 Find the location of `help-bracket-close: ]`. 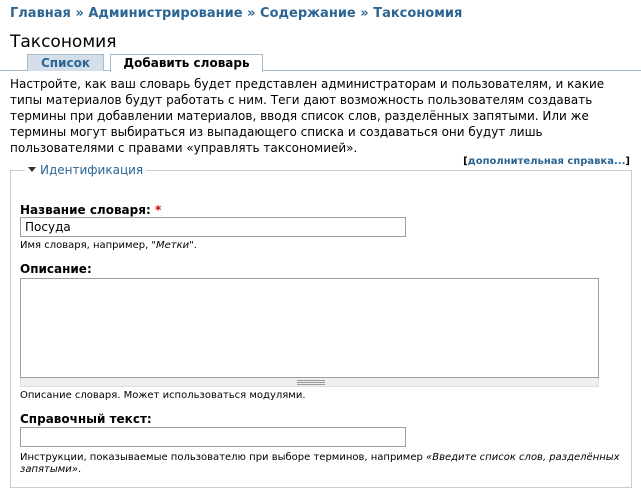

help-bracket-close: ] is located at coordinates (627, 161).